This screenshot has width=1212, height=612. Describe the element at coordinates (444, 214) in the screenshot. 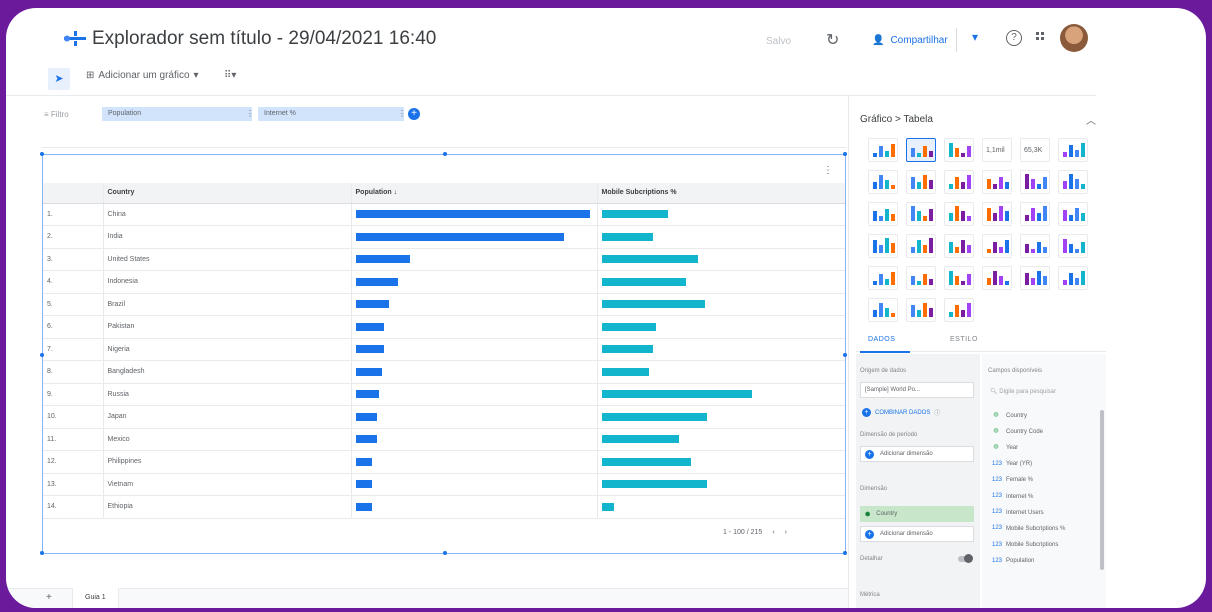

I see `table-row: 1. China` at that location.